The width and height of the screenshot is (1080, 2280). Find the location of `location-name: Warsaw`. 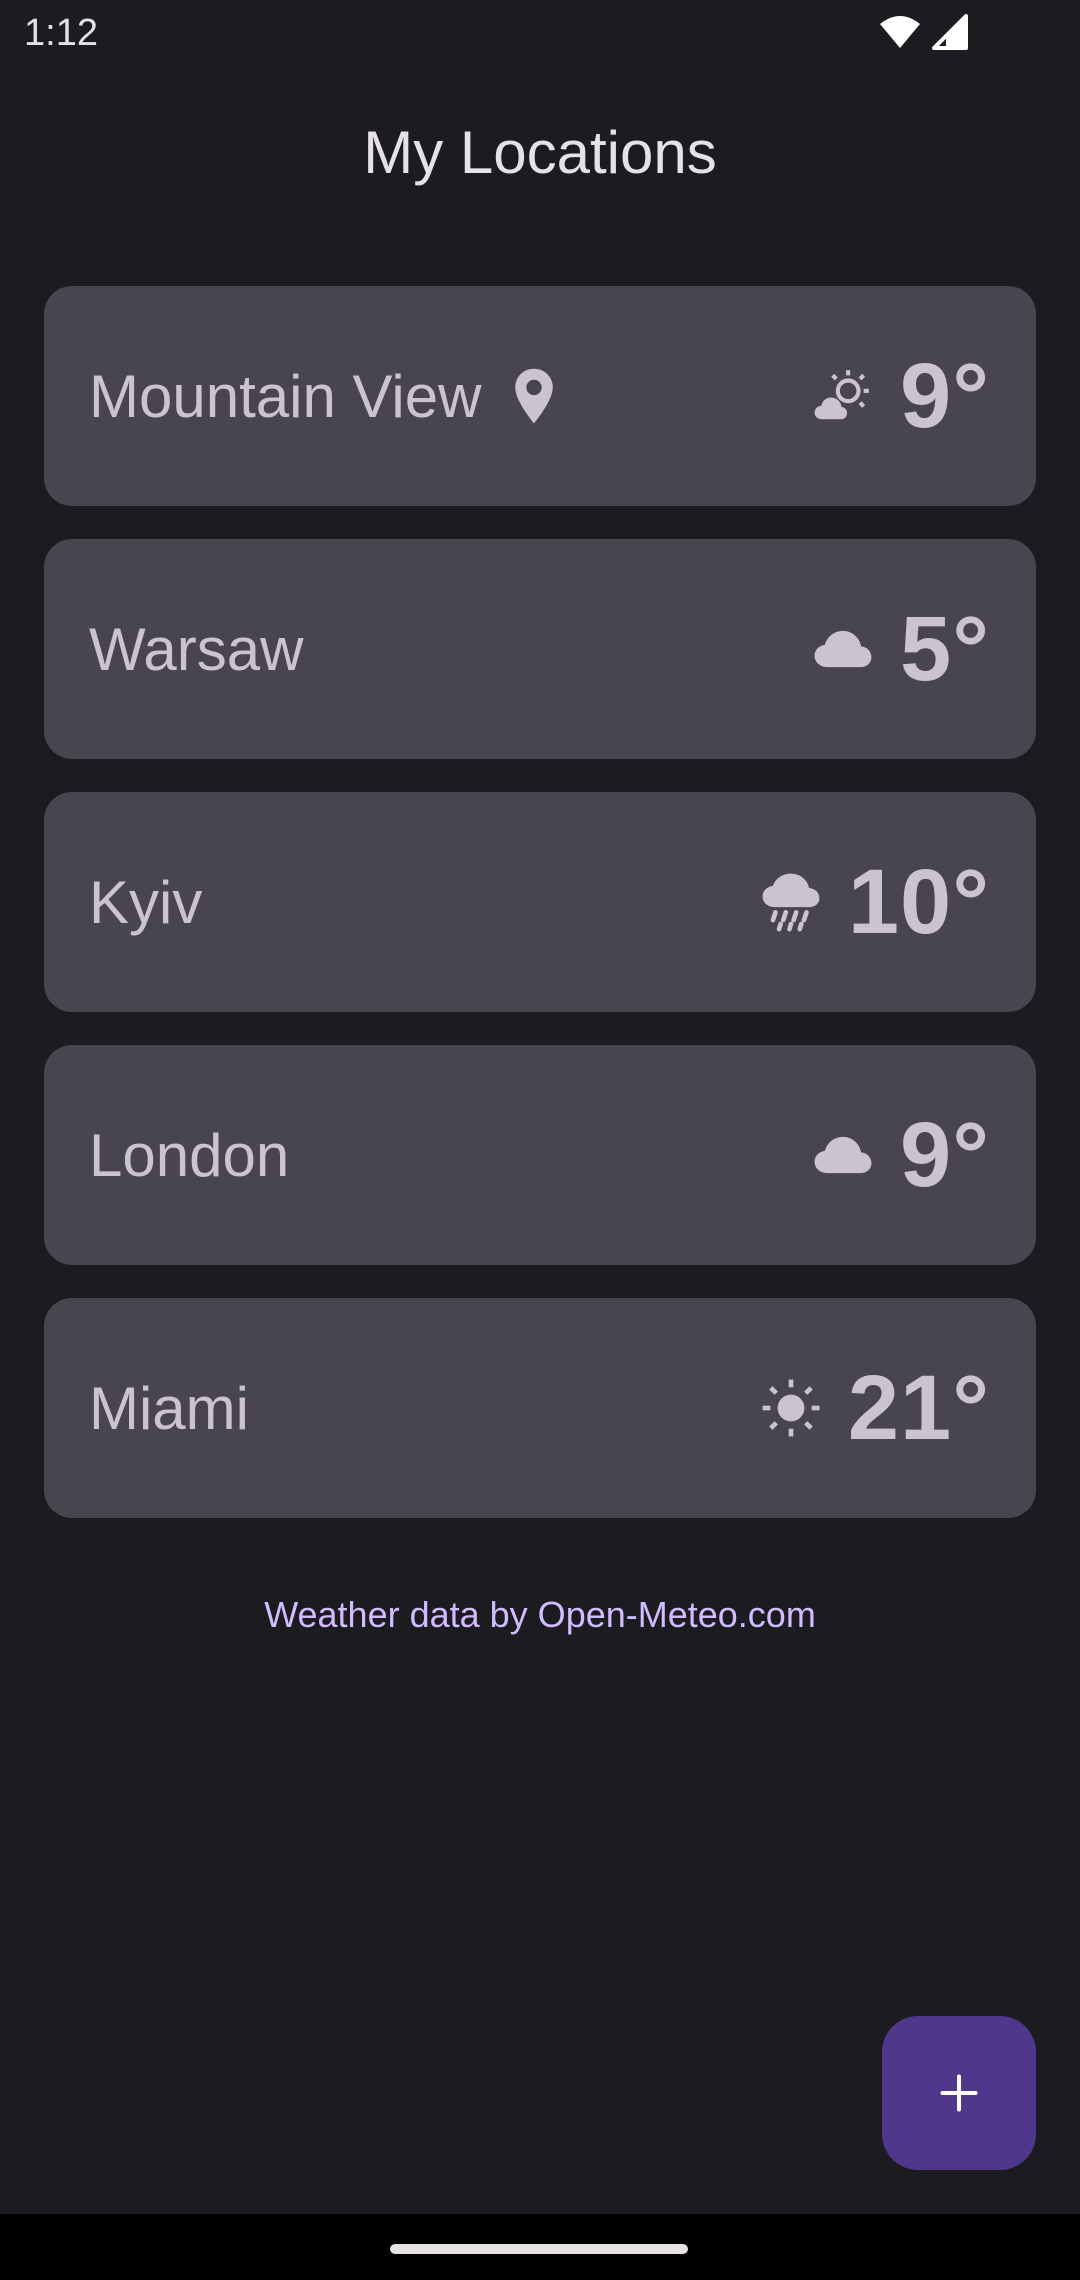

location-name: Warsaw is located at coordinates (196, 649).